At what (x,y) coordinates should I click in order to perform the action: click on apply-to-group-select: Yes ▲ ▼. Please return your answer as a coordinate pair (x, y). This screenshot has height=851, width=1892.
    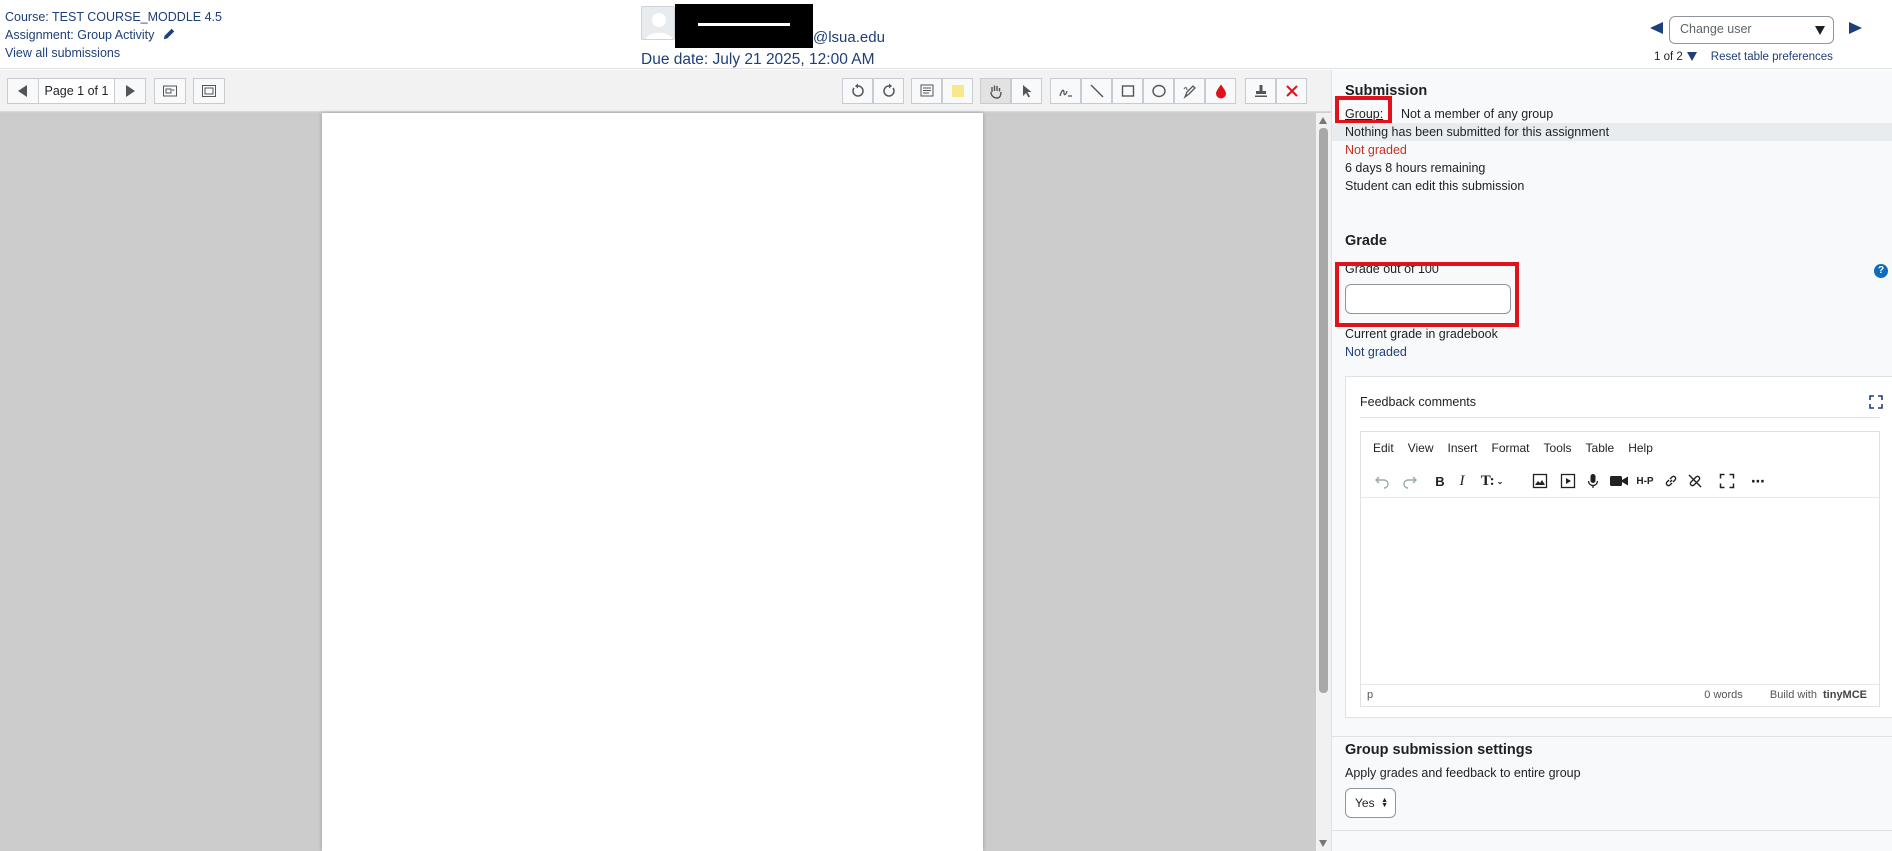
    Looking at the image, I should click on (1370, 803).